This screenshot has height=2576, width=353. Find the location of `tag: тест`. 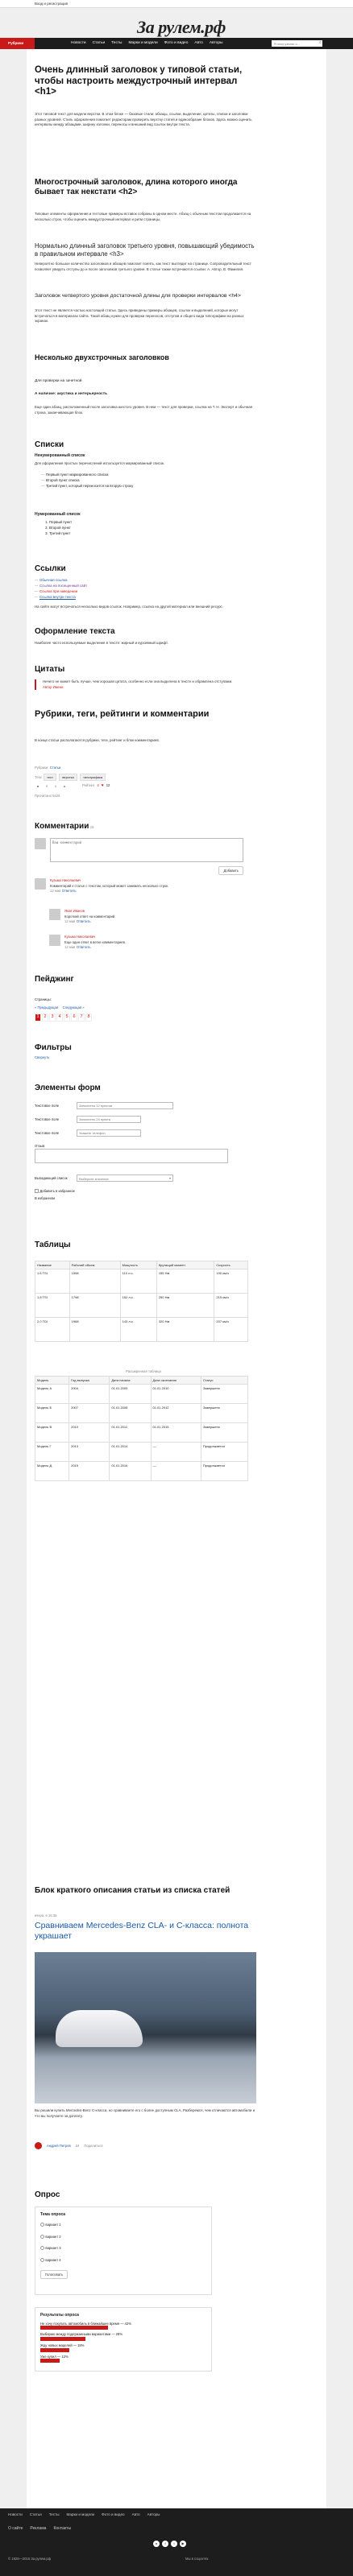

tag: тест is located at coordinates (50, 778).